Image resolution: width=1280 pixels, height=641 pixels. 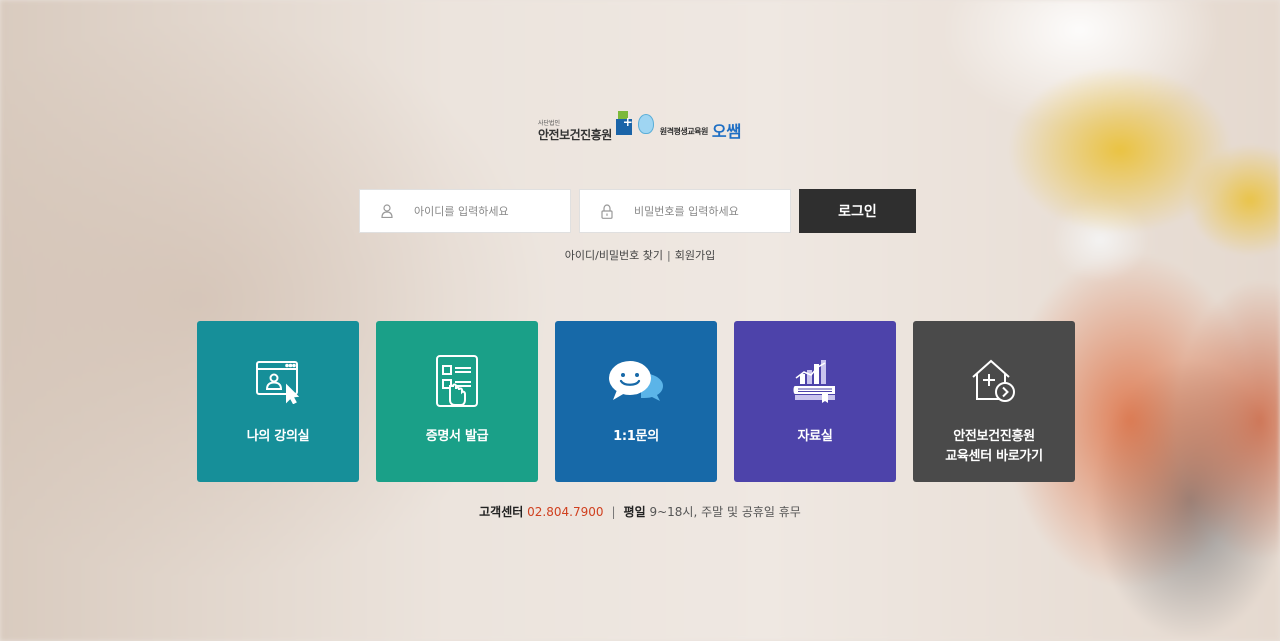 What do you see at coordinates (815, 381) in the screenshot?
I see `library-icon` at bounding box center [815, 381].